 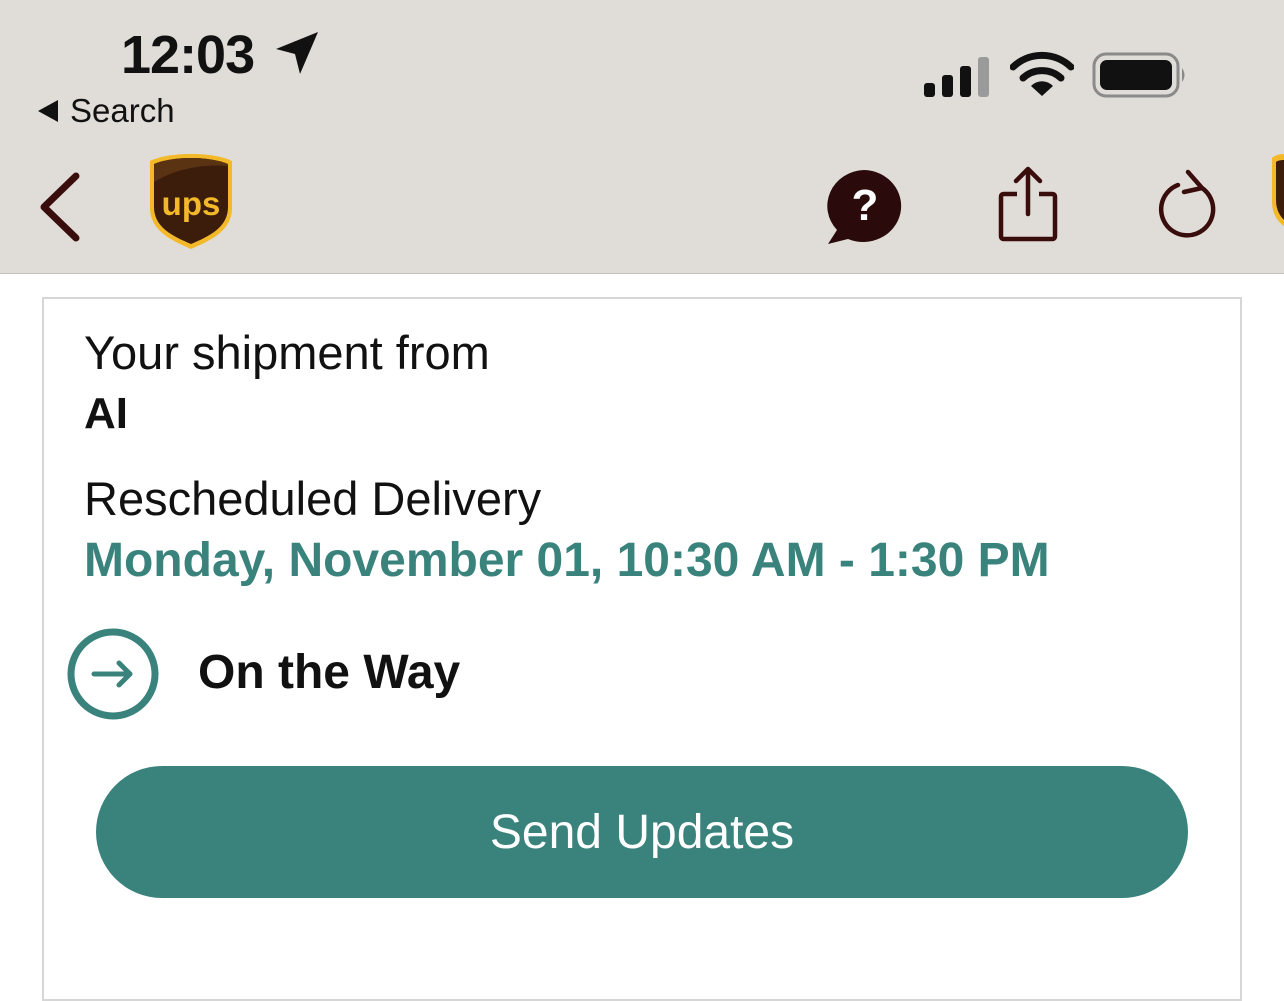 I want to click on help-icon: ?, so click(x=864, y=207).